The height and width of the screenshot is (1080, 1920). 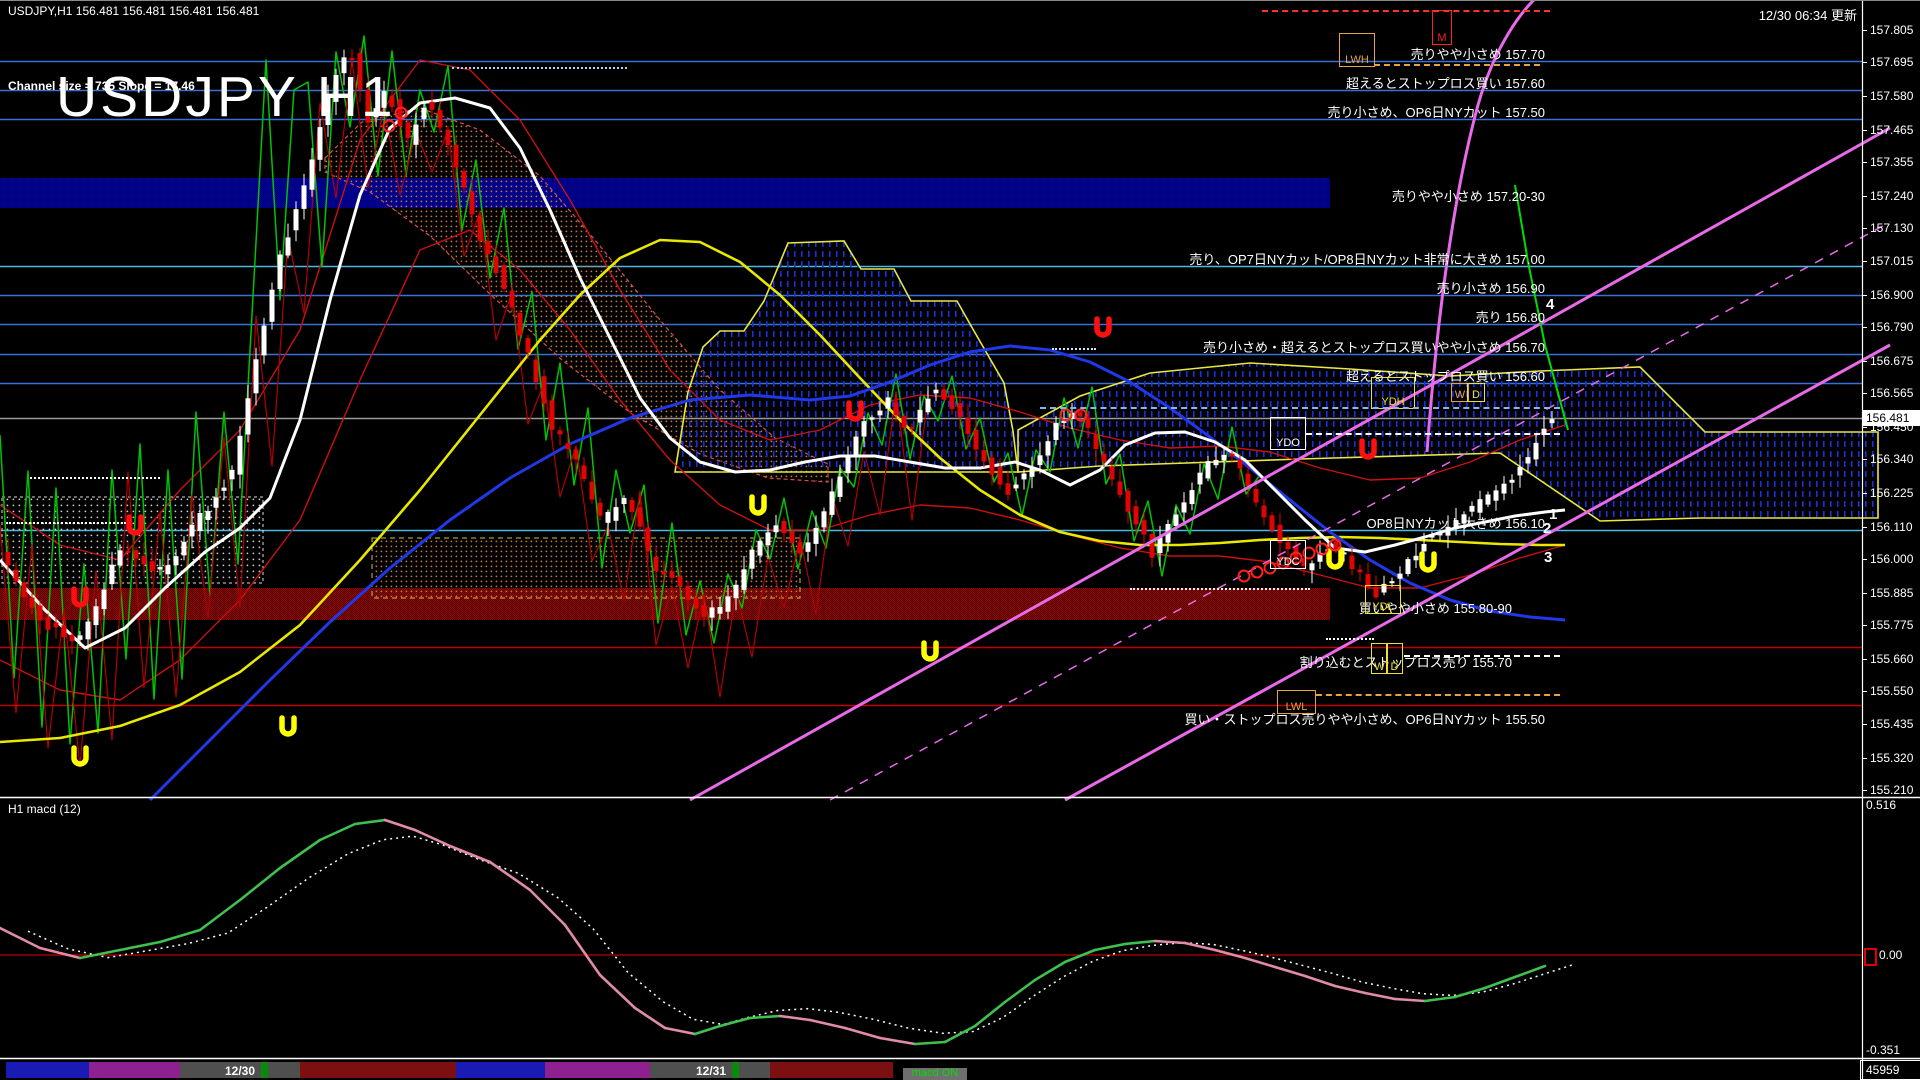 What do you see at coordinates (1891, 955) in the screenshot?
I see `macd-zero-label: 0.00` at bounding box center [1891, 955].